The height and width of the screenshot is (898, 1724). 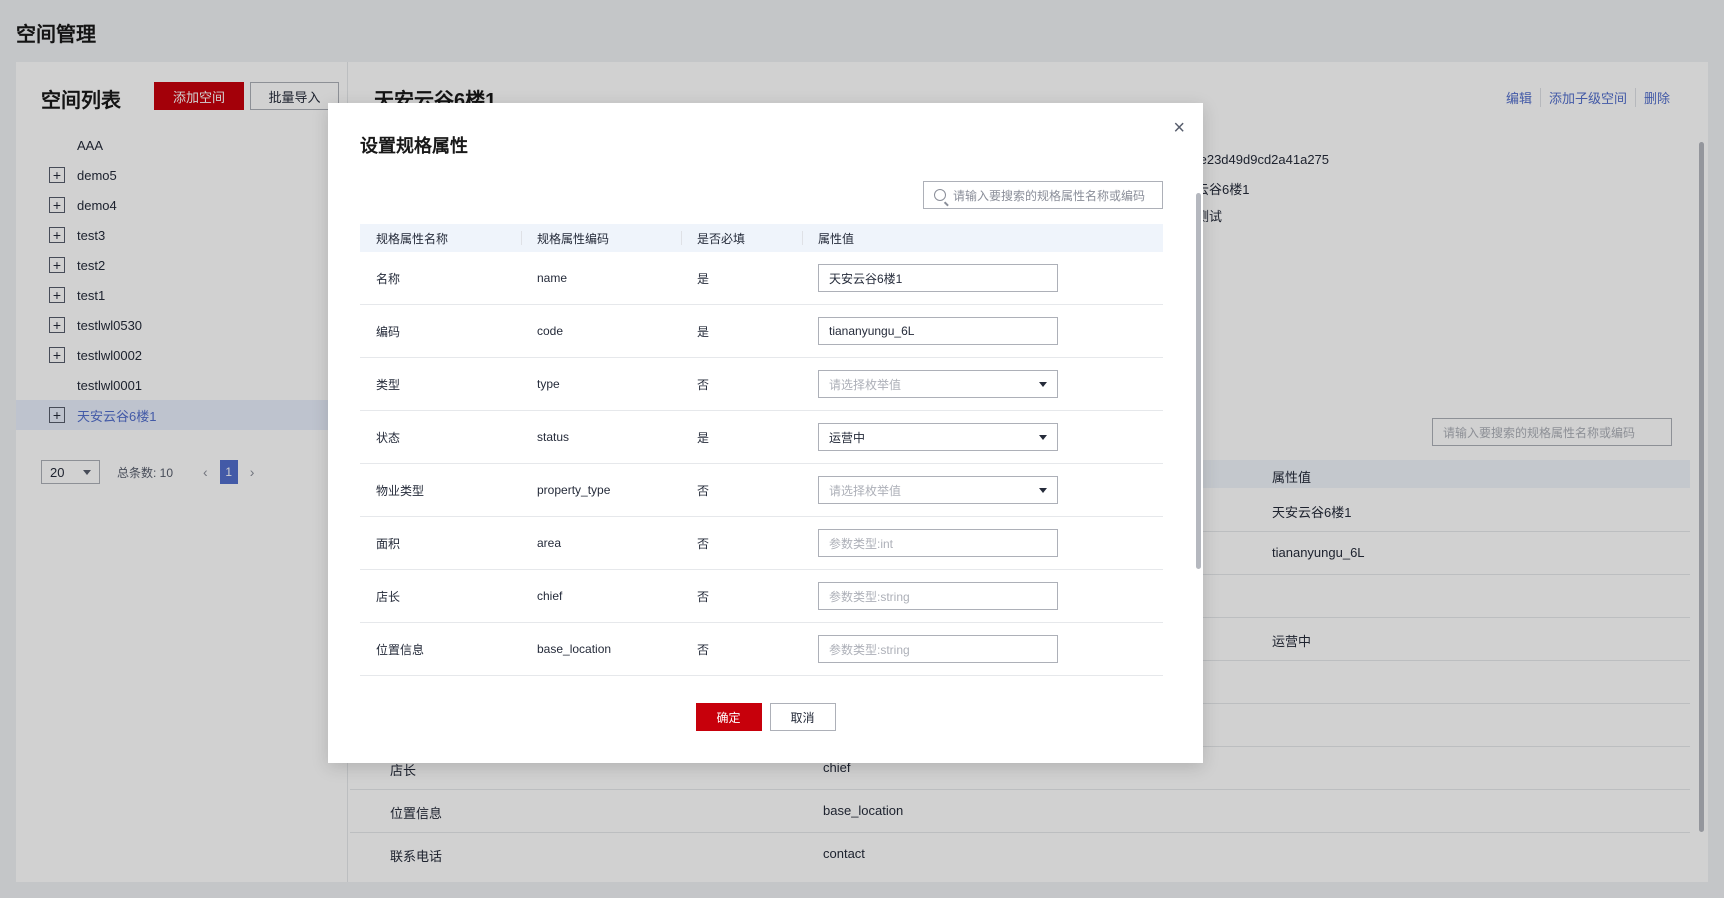 I want to click on spec-search-placeholder: 请输入要搜索的规格属性名称或编码, so click(x=1049, y=195).